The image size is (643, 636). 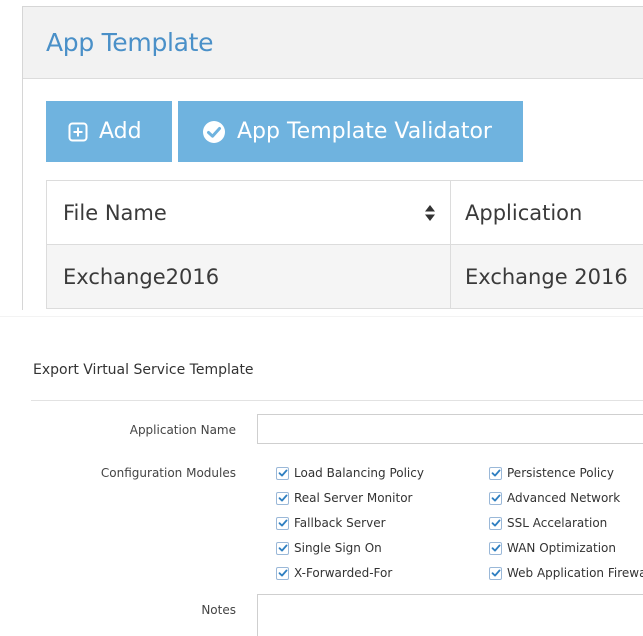 What do you see at coordinates (560, 473) in the screenshot?
I see `module-checkbox-label: Persistence Policy` at bounding box center [560, 473].